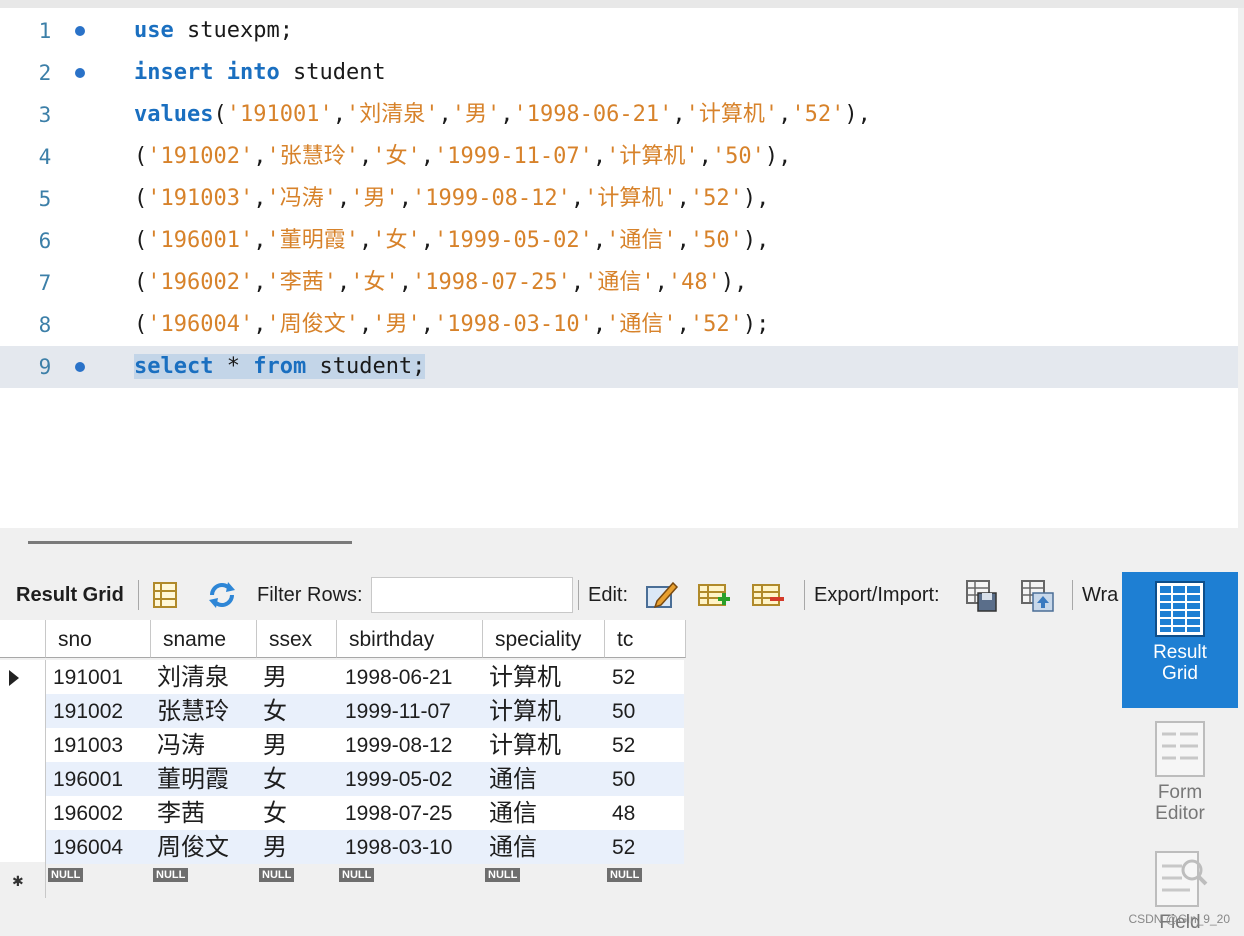  I want to click on column-header: speciality, so click(544, 639).